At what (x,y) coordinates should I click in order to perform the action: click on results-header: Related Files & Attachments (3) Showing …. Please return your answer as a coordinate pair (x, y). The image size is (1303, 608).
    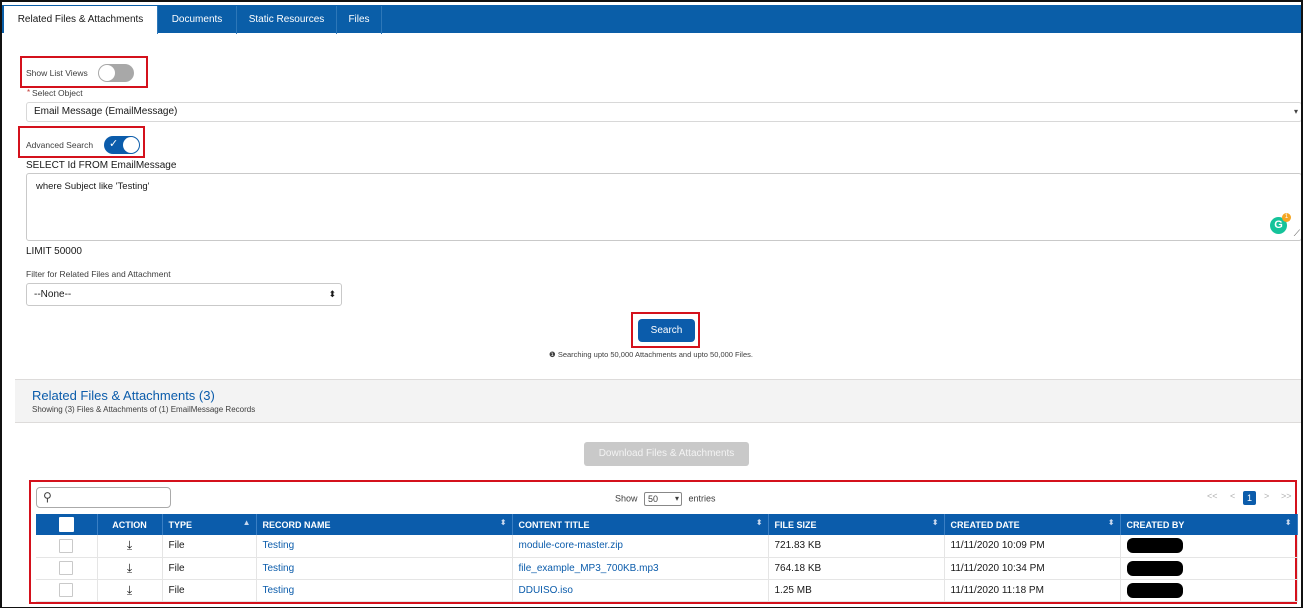
    Looking at the image, I should click on (658, 401).